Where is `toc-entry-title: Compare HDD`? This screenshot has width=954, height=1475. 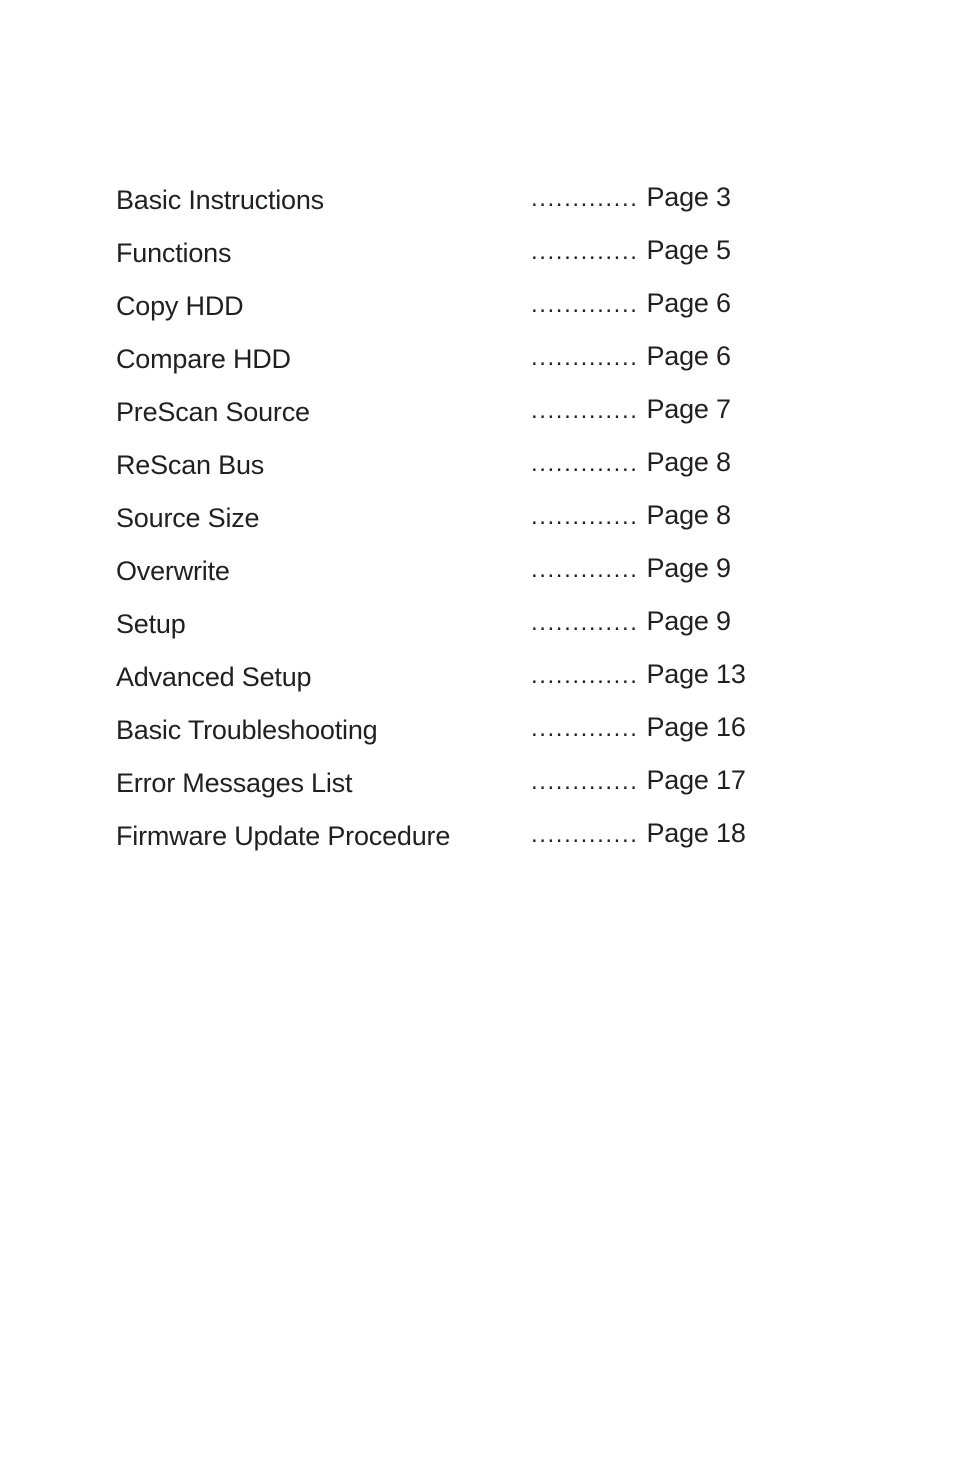 toc-entry-title: Compare HDD is located at coordinates (203, 359).